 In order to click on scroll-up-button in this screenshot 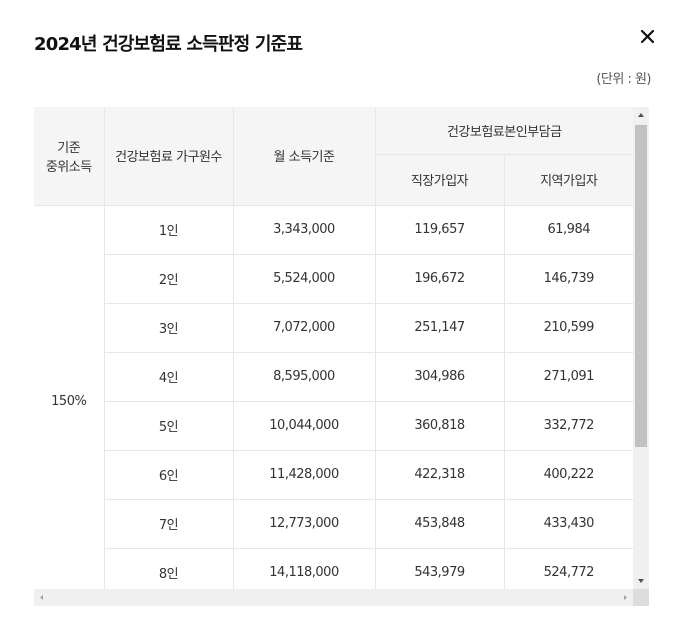, I will do `click(641, 115)`.